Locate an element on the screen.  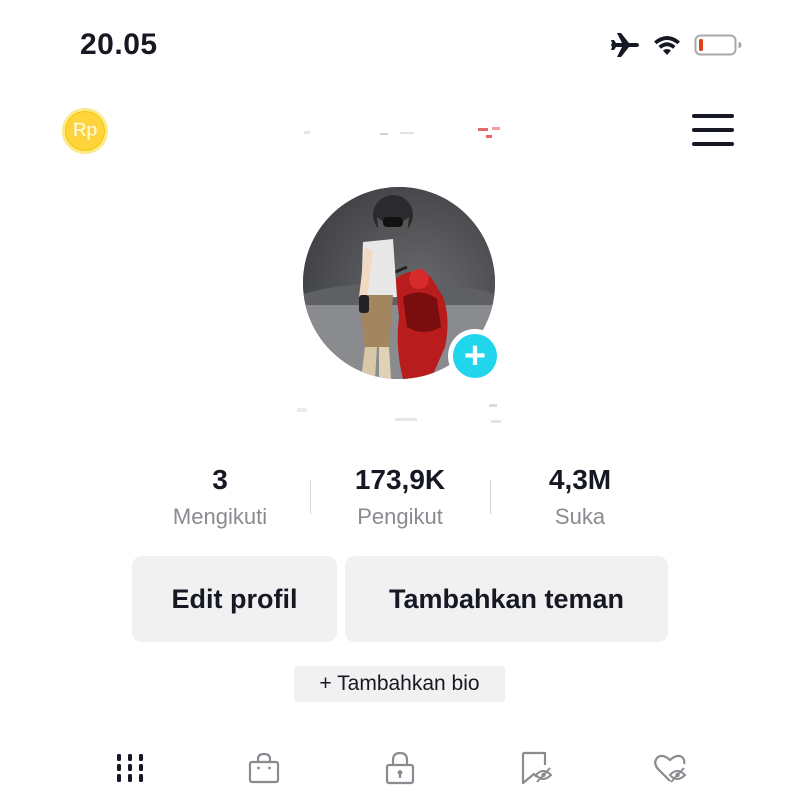
followers-count: 173,9K is located at coordinates (400, 479).